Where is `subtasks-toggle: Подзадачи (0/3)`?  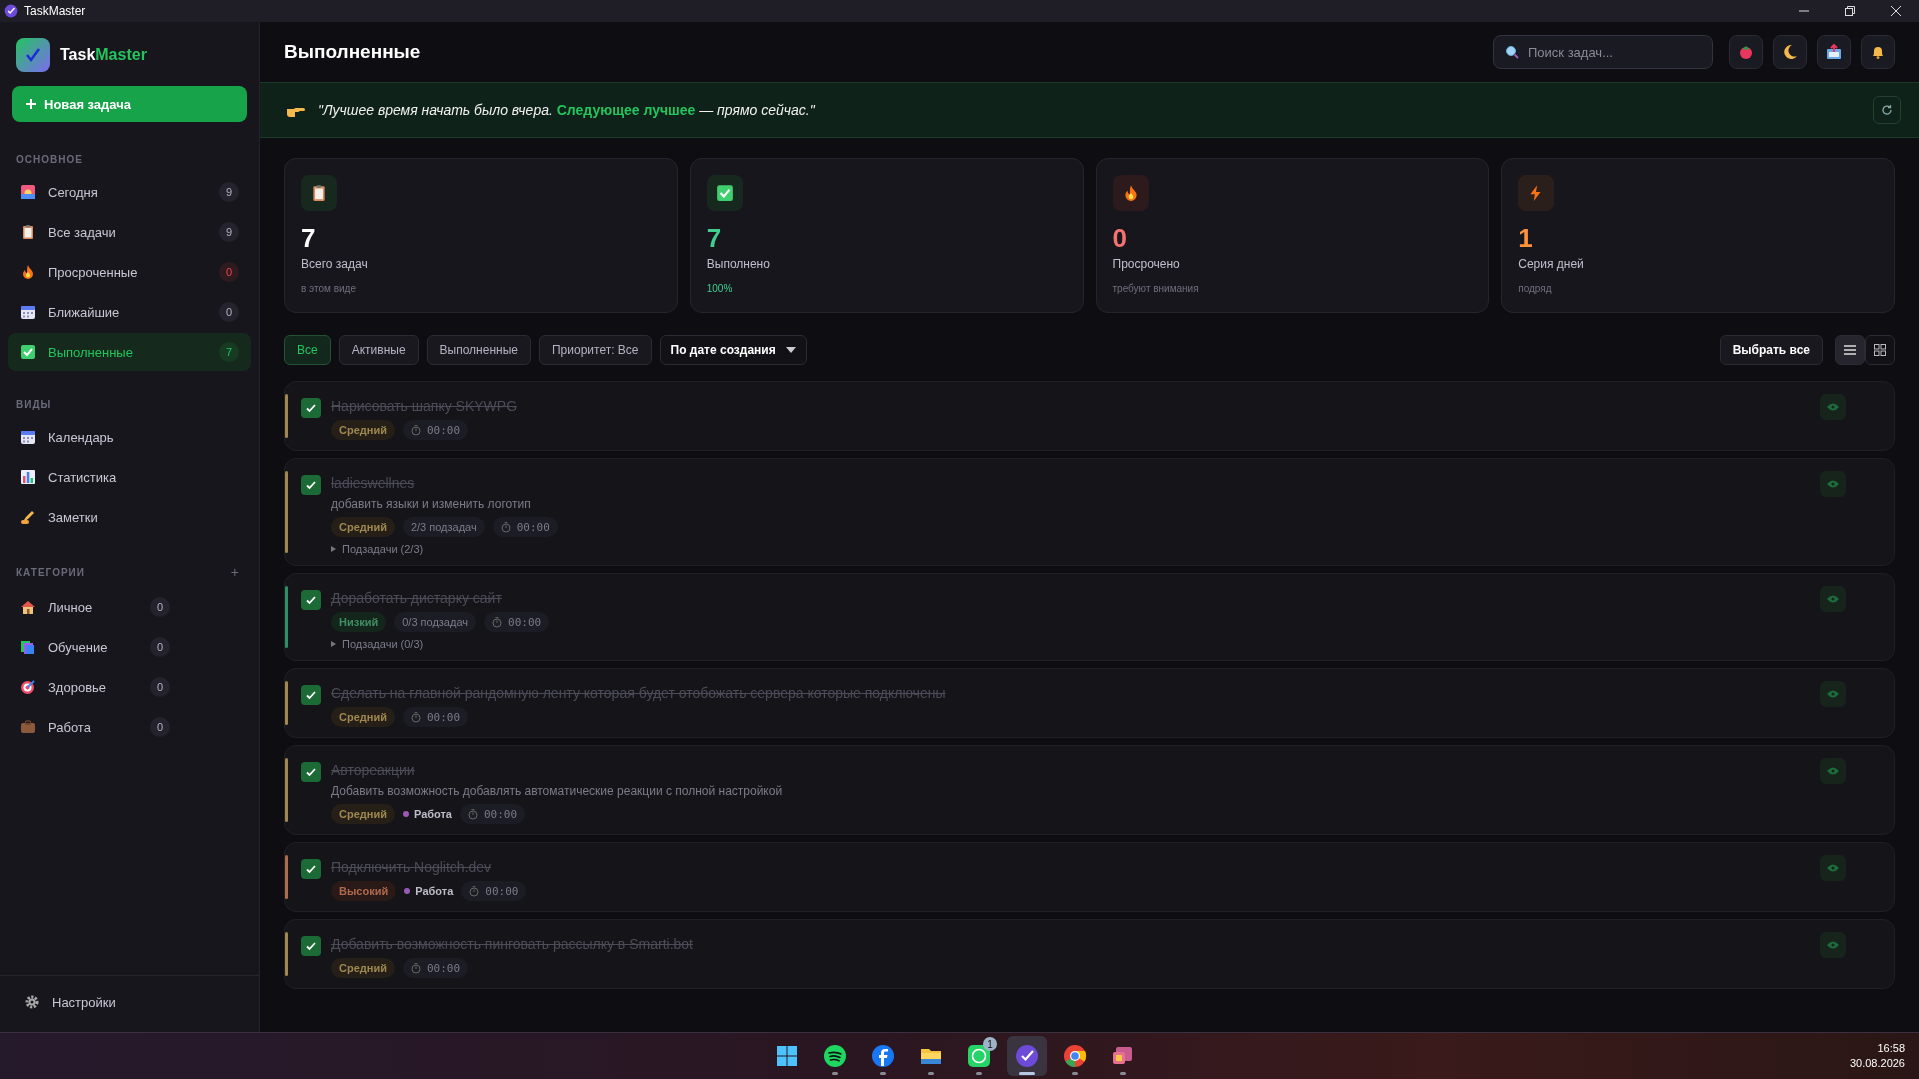 subtasks-toggle: Подзадачи (0/3) is located at coordinates (377, 644).